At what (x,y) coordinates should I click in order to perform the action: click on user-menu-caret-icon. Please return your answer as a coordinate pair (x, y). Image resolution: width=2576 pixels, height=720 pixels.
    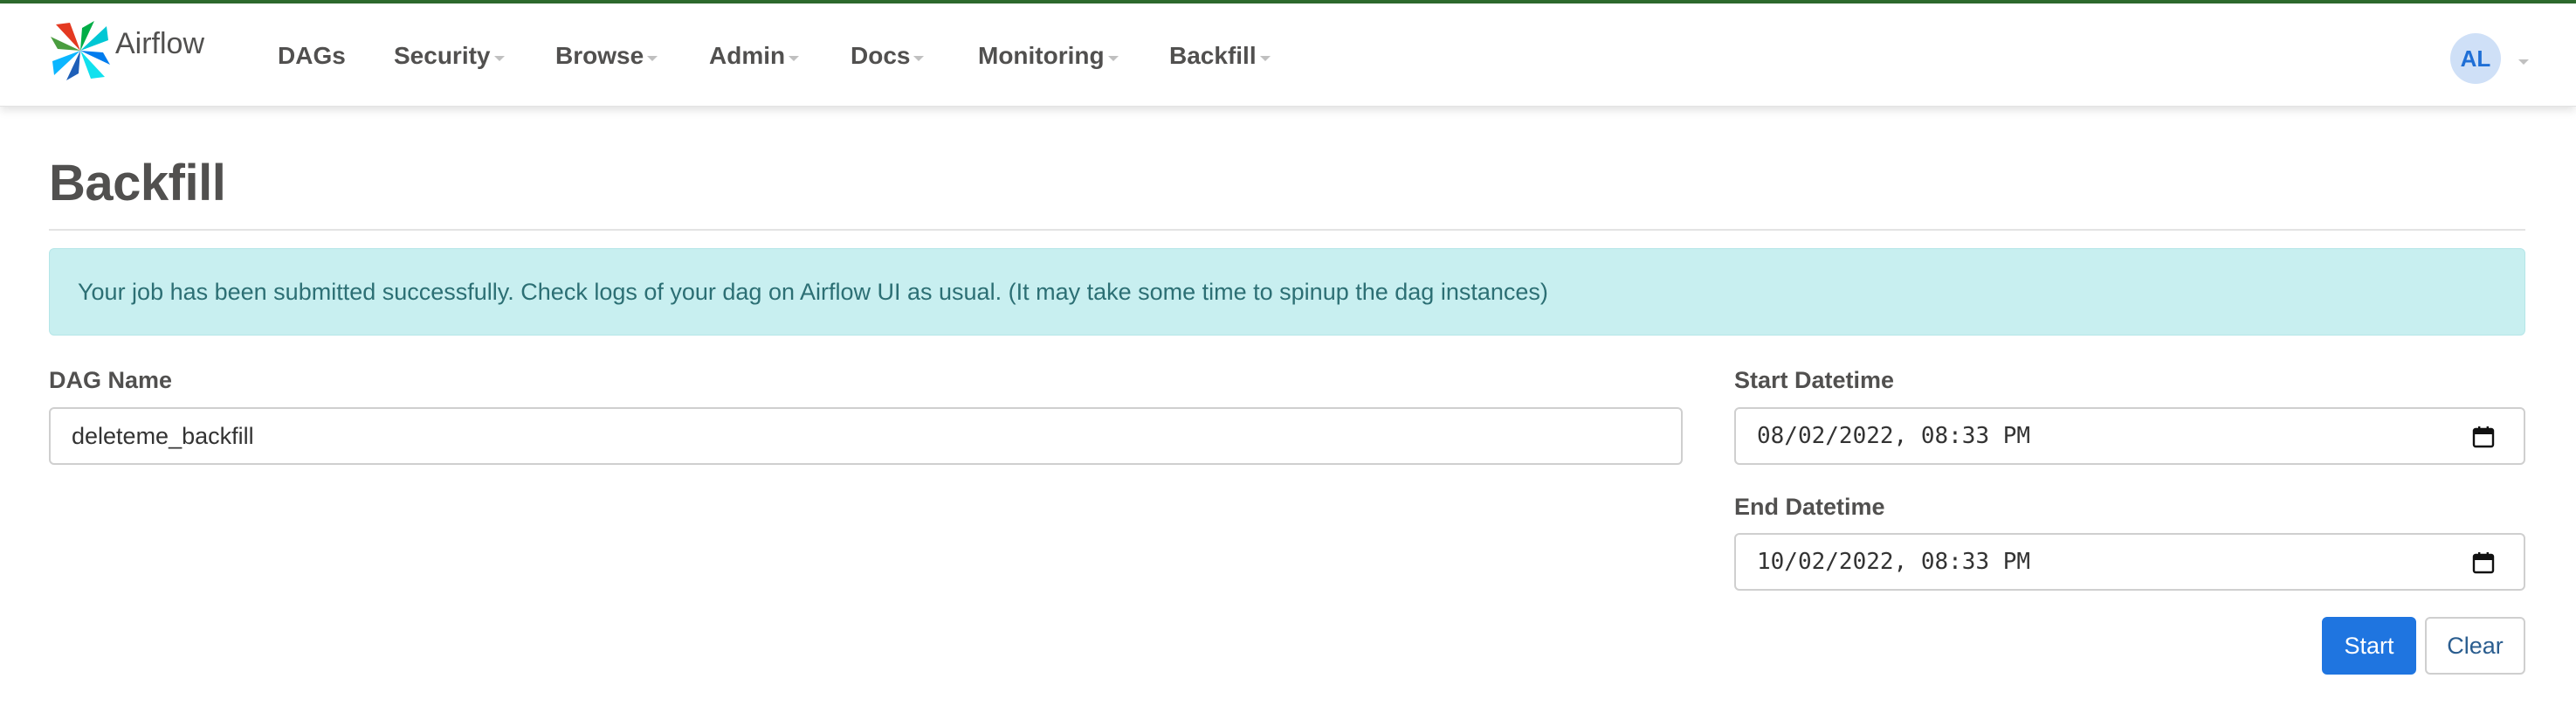
    Looking at the image, I should click on (2523, 62).